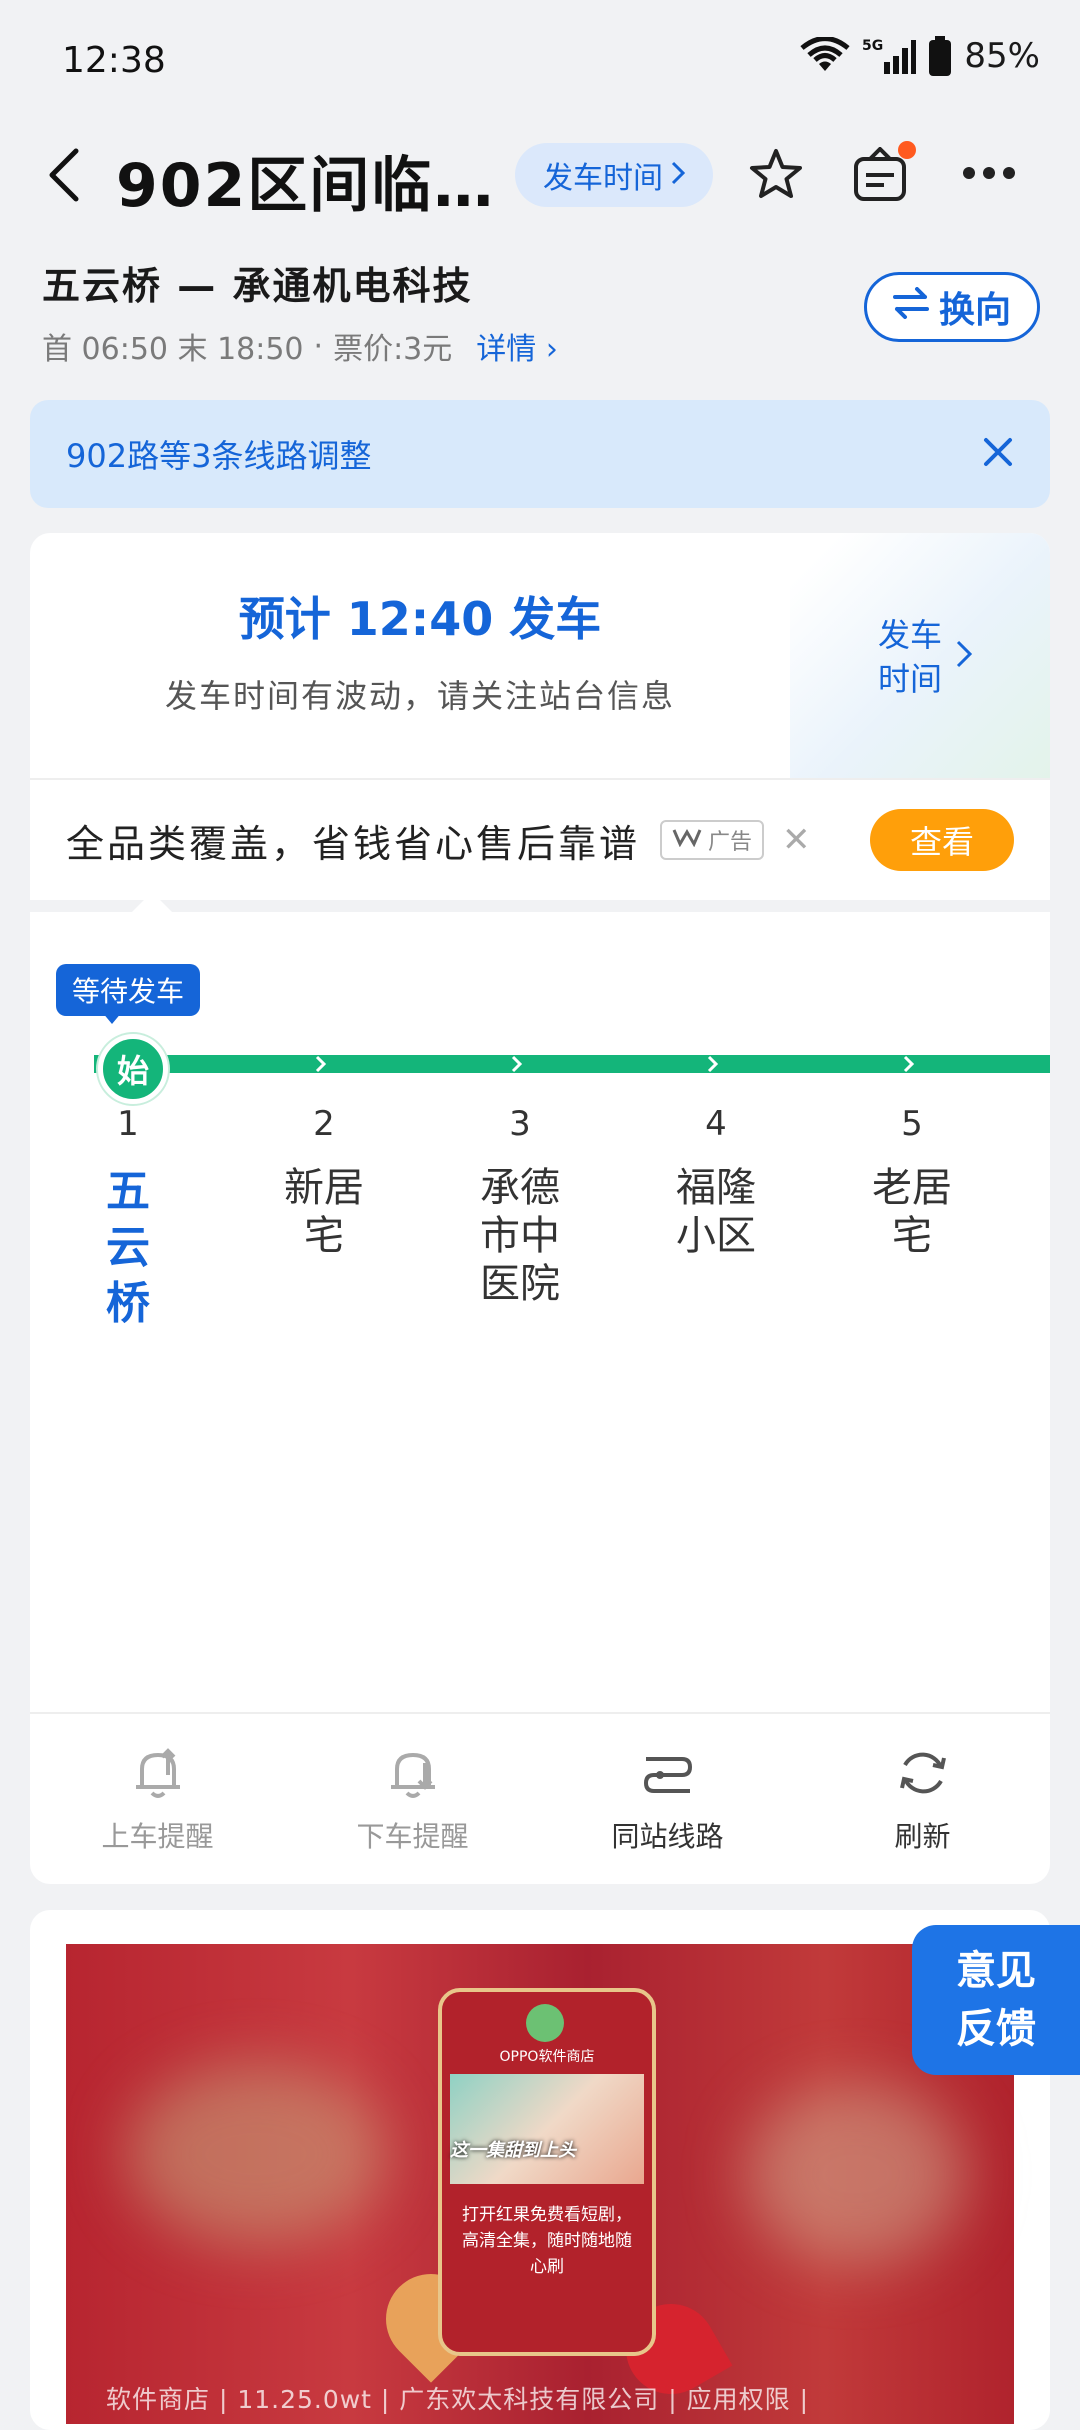  What do you see at coordinates (974, 310) in the screenshot?
I see `switch-direction-label: 换向` at bounding box center [974, 310].